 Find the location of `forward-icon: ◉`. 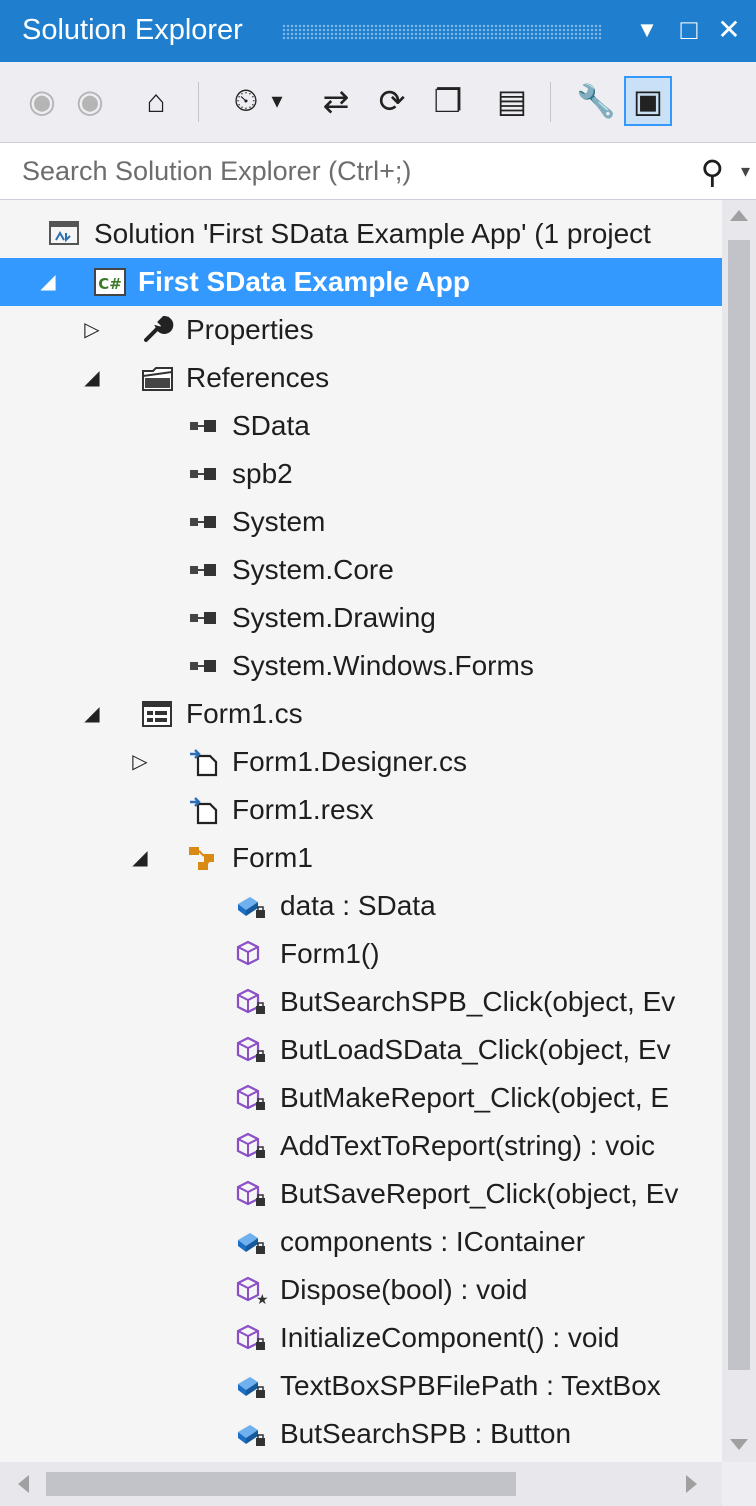

forward-icon: ◉ is located at coordinates (90, 101).